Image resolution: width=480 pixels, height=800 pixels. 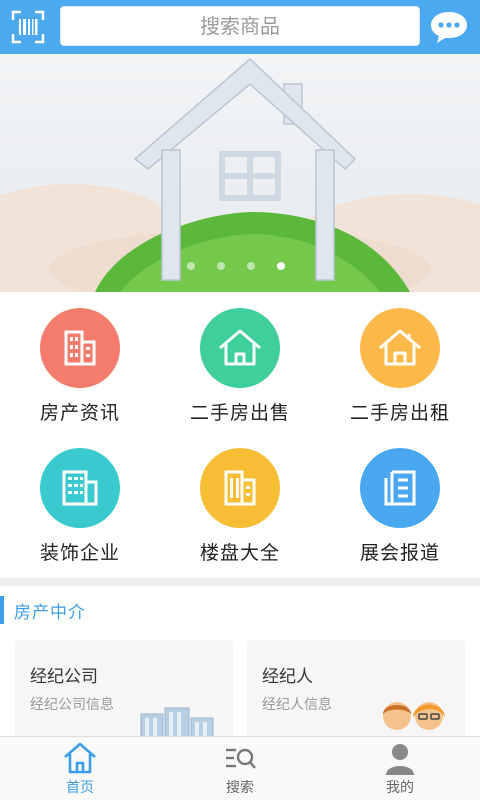 I want to click on card-agency: 经纪公司 经纪公司信息, so click(x=124, y=690).